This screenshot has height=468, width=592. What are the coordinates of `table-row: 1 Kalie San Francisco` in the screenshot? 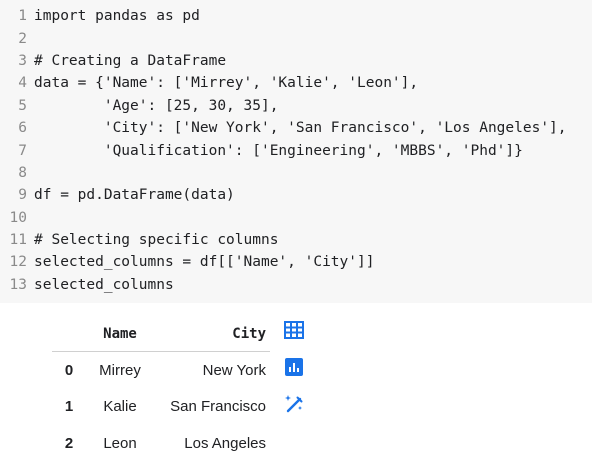 It's located at (161, 407).